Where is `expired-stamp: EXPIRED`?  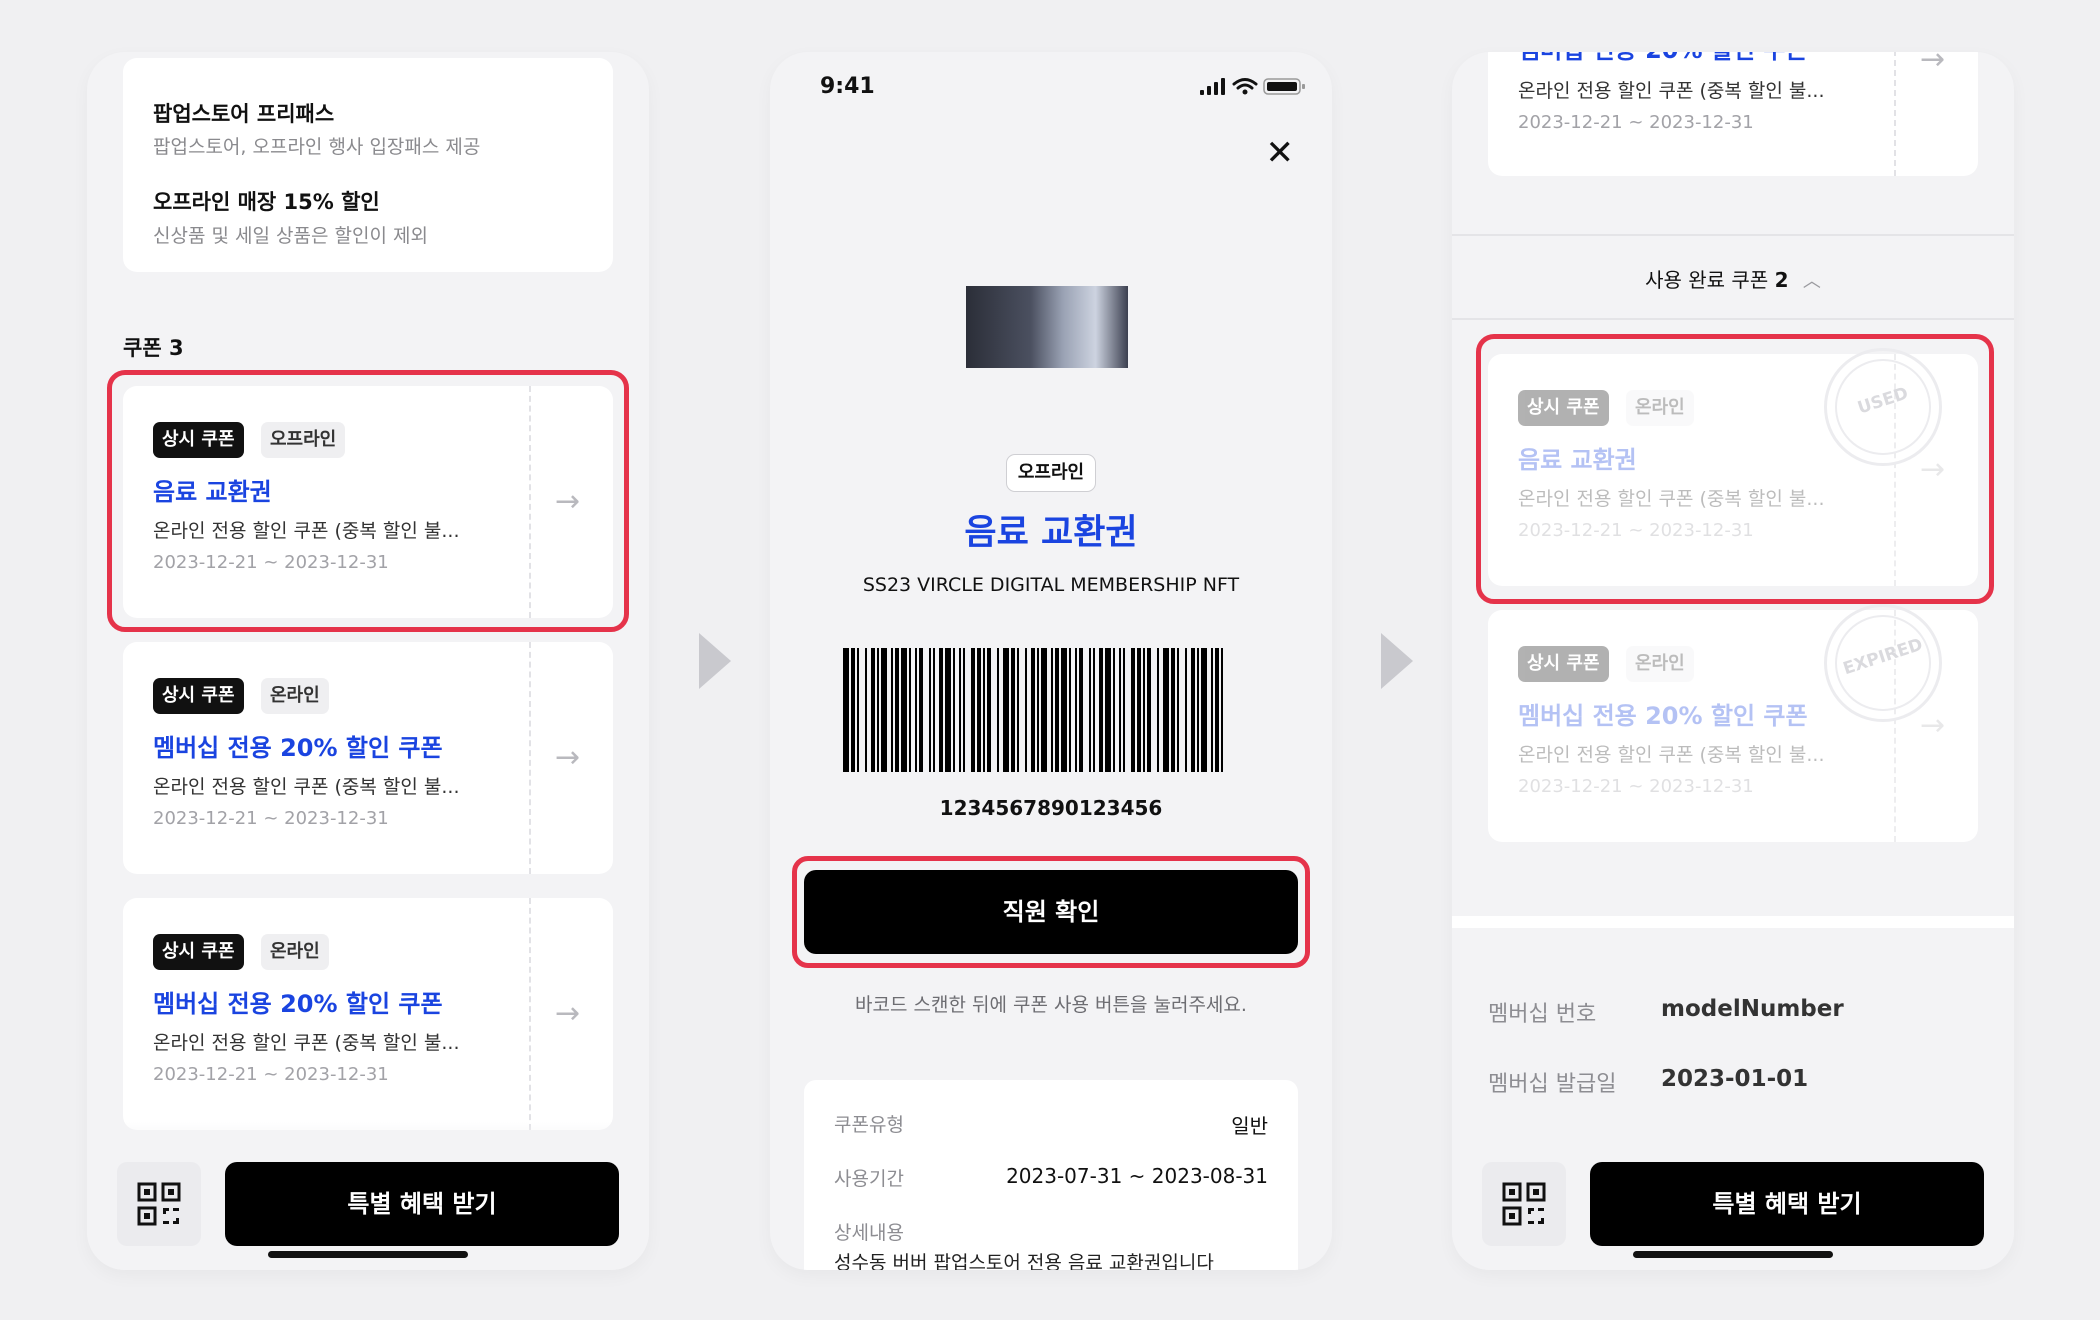
expired-stamp: EXPIRED is located at coordinates (1883, 663).